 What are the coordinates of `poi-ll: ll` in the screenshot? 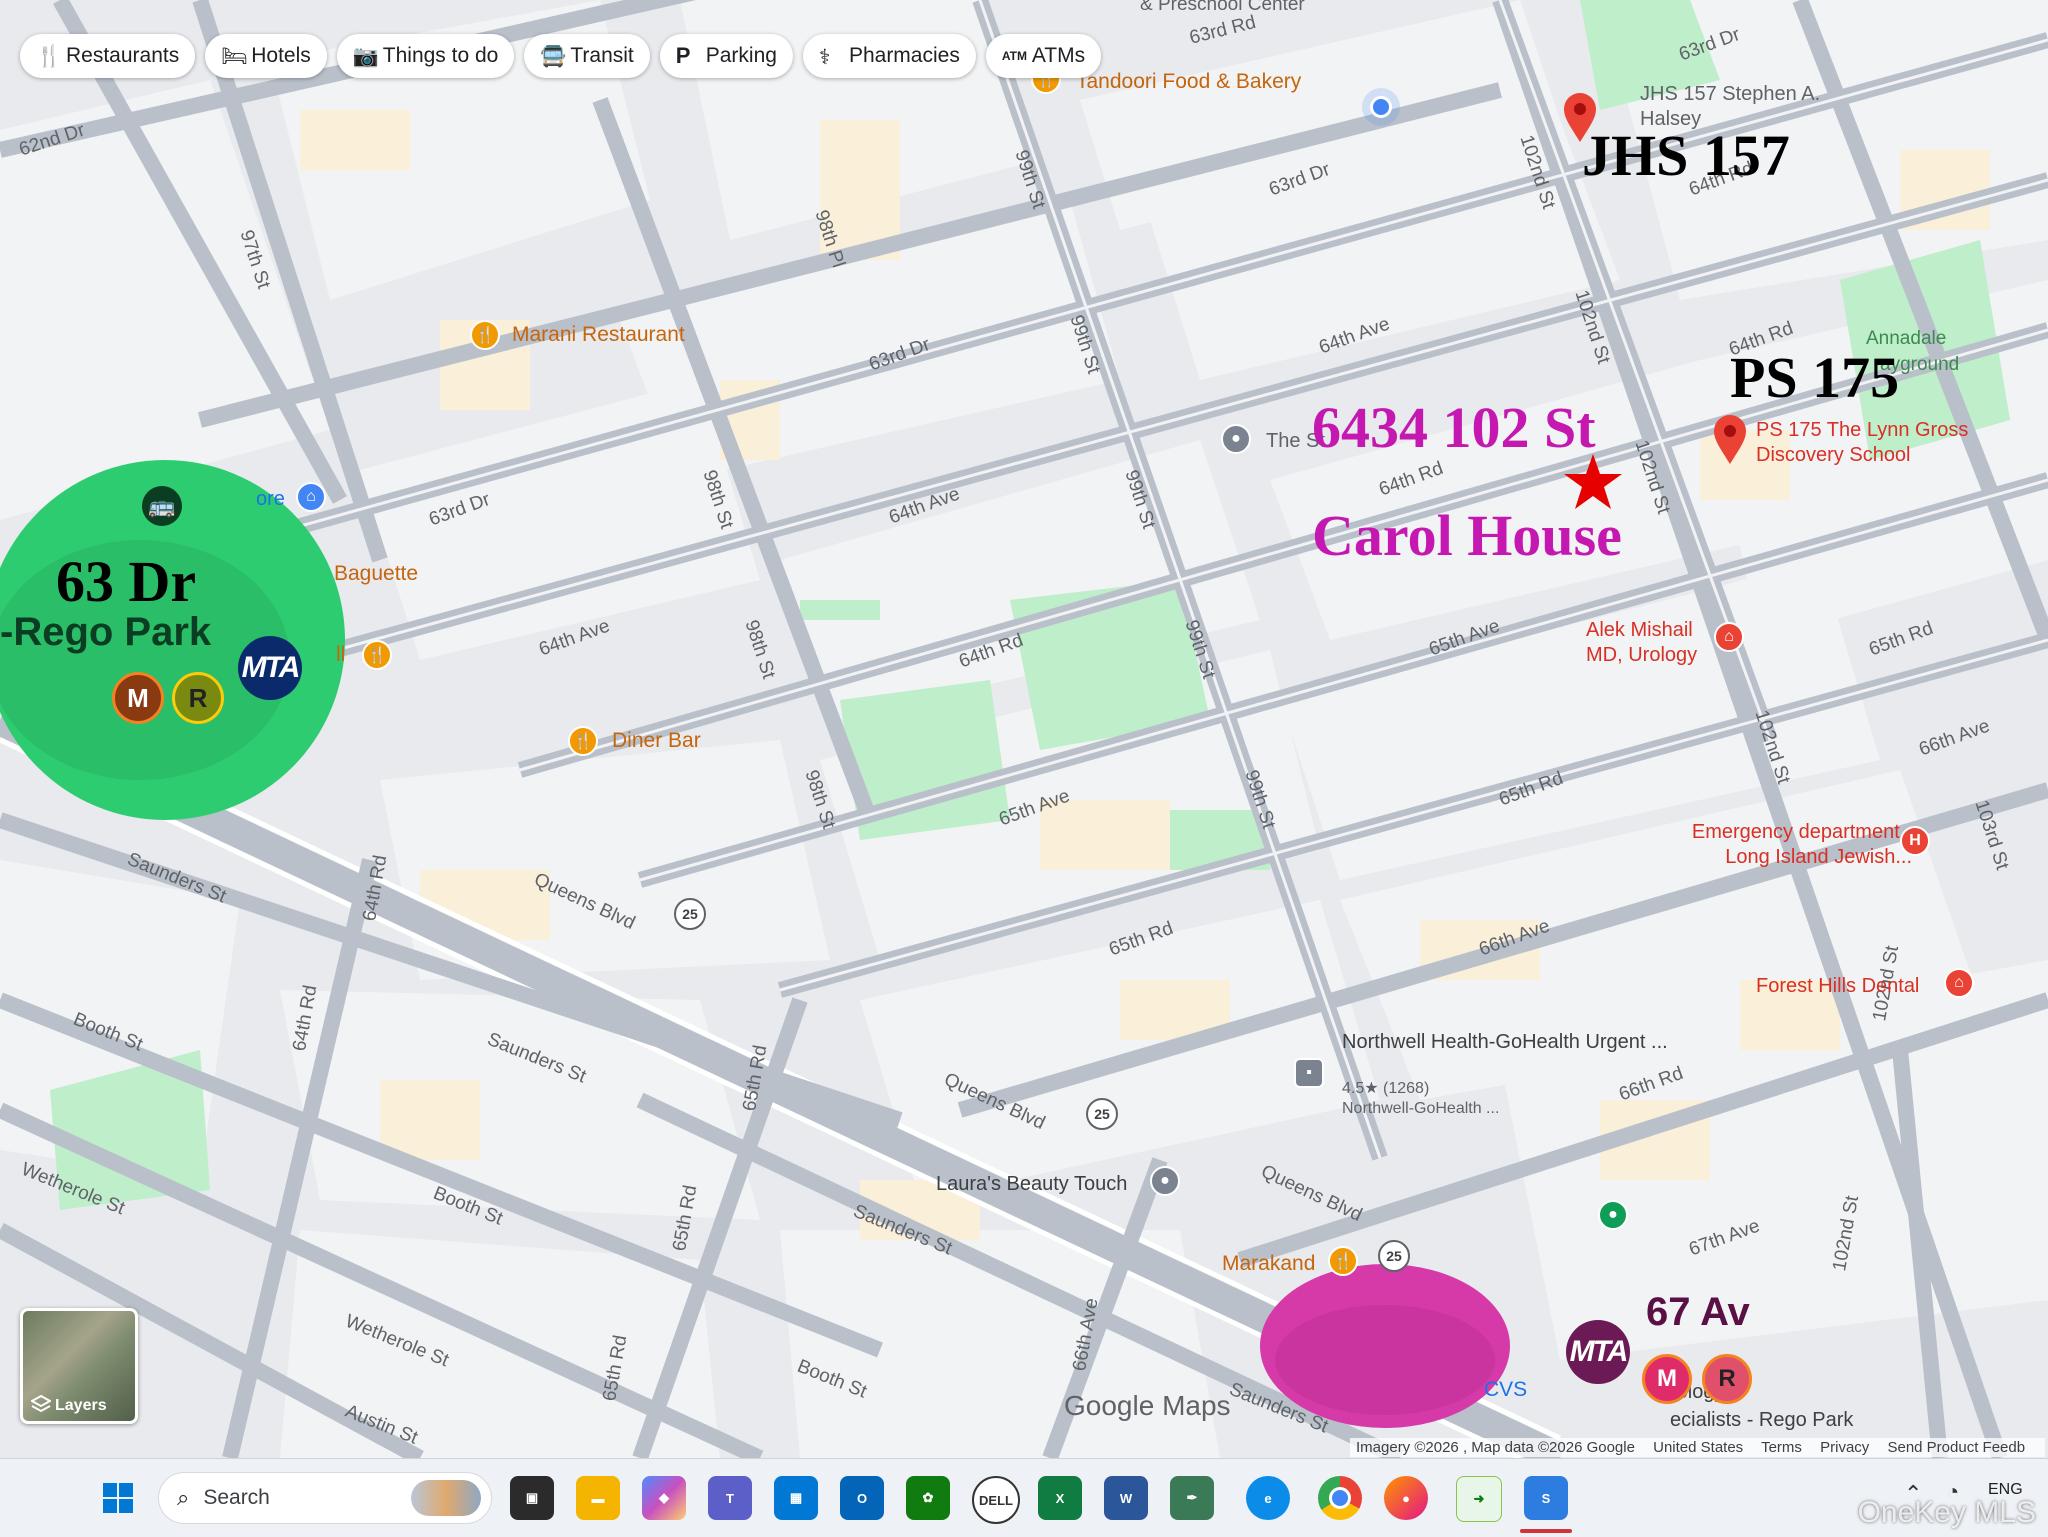 It's located at (341, 654).